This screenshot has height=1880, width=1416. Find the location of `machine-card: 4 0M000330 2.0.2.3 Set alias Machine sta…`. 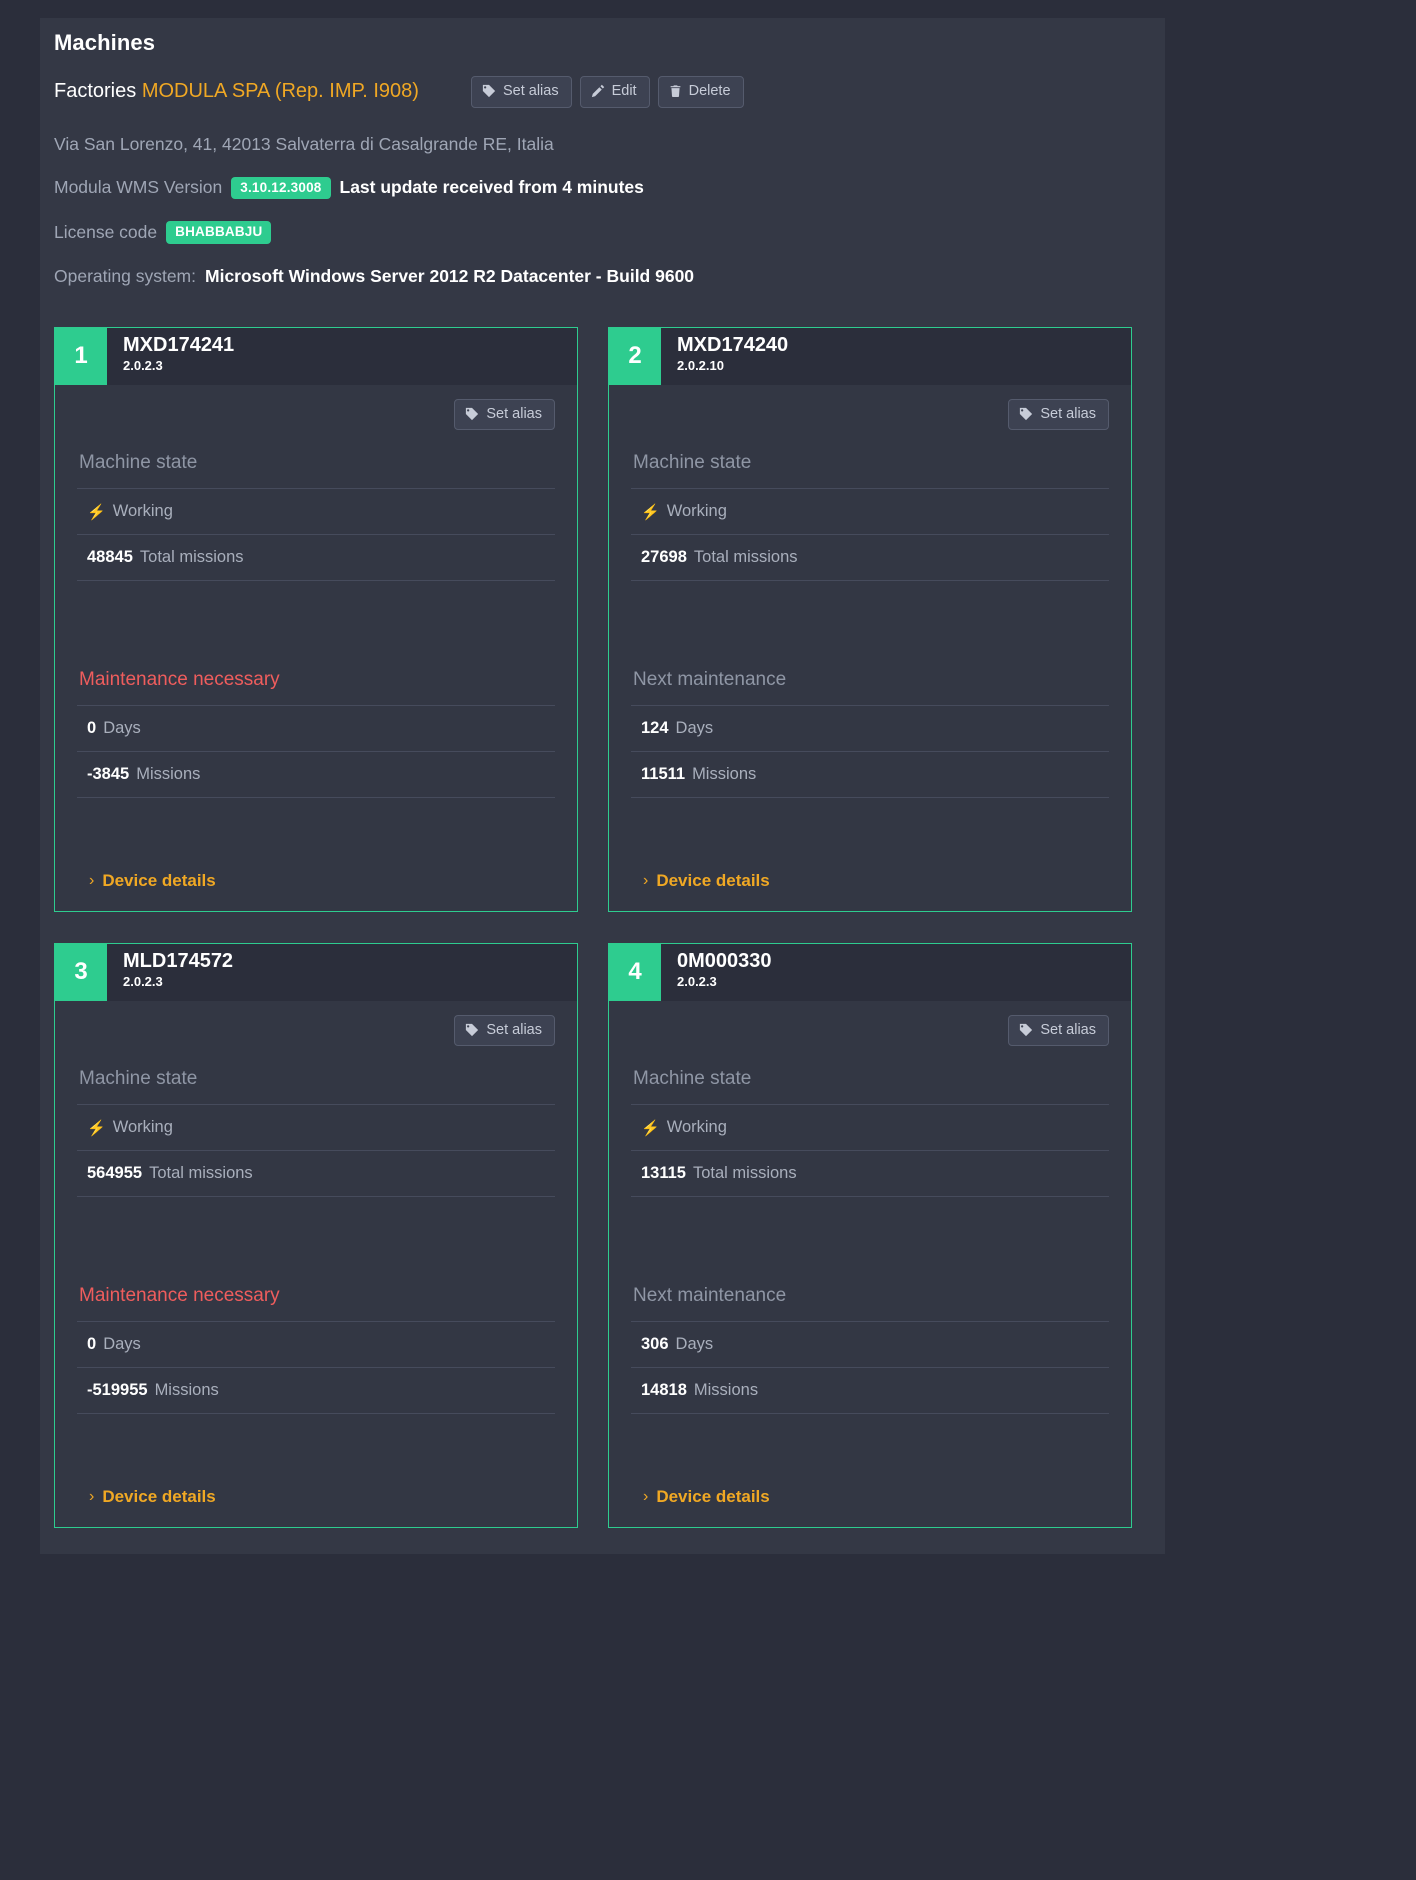

machine-card: 4 0M000330 2.0.2.3 Set alias Machine sta… is located at coordinates (870, 1235).